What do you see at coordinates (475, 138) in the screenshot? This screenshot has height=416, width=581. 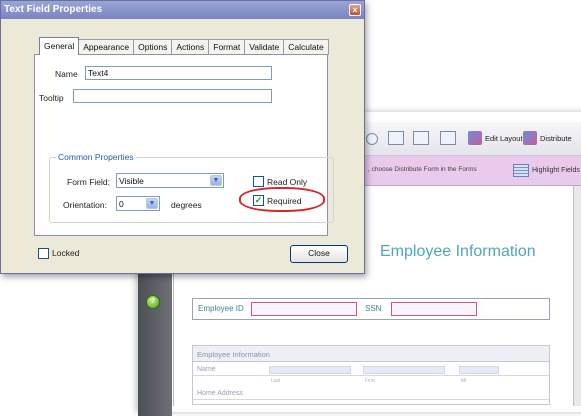 I see `edit-layout-icon` at bounding box center [475, 138].